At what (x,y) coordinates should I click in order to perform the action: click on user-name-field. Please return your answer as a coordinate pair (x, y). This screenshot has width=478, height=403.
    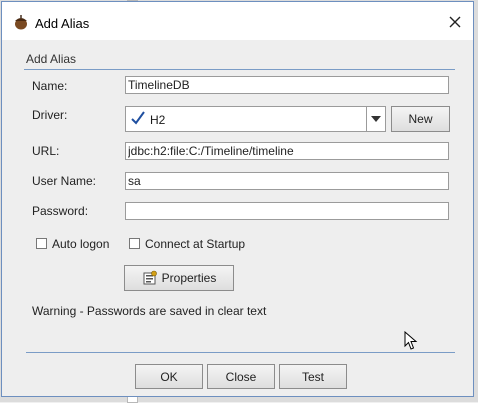
    Looking at the image, I should click on (287, 181).